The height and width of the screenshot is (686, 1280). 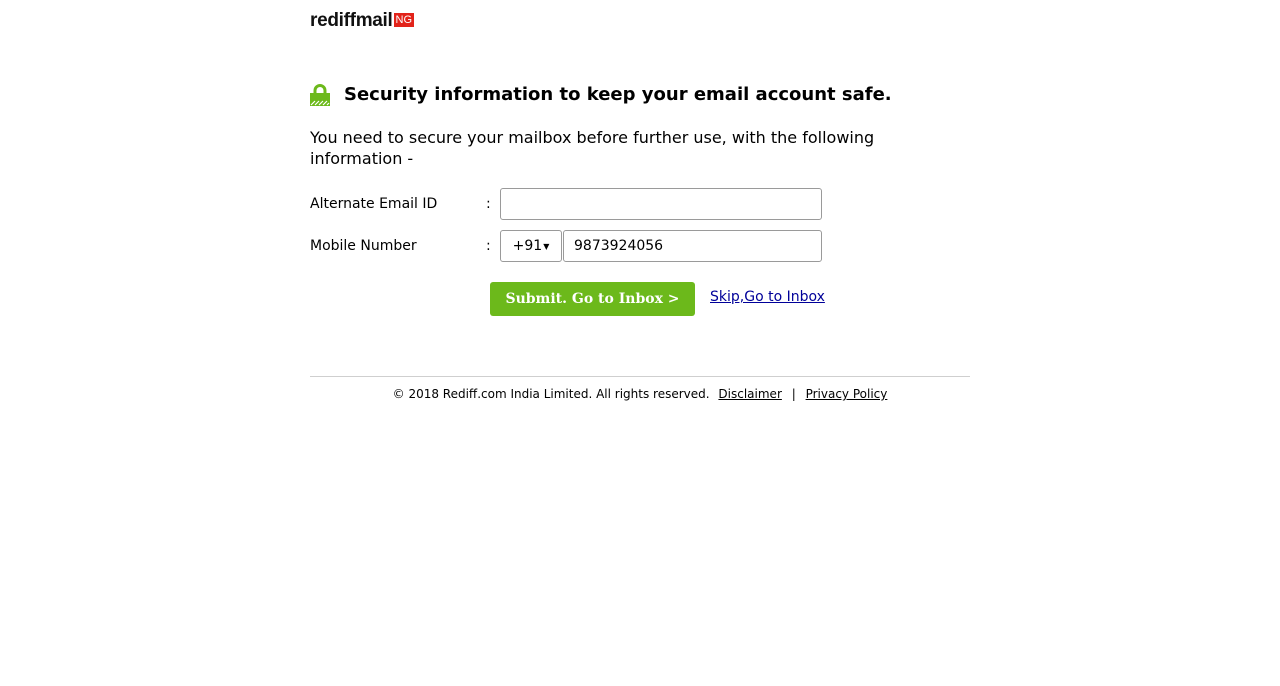 I want to click on lock-icon, so click(x=320, y=95).